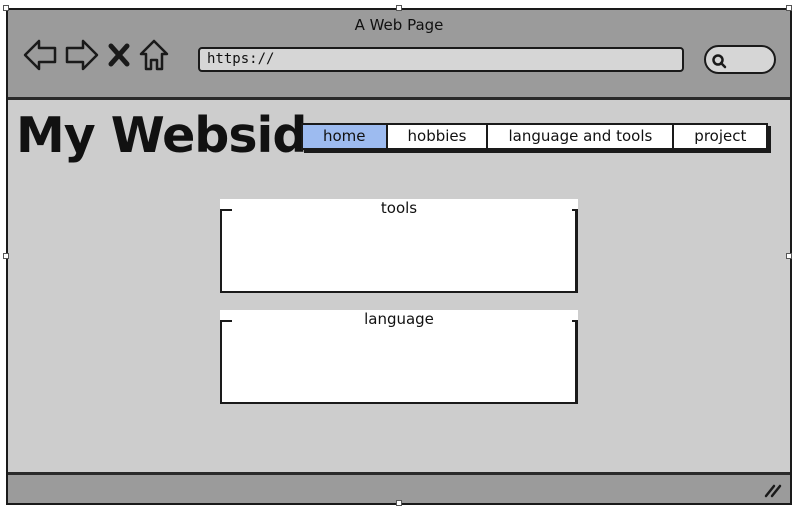 Image resolution: width=795 pixels, height=507 pixels. Describe the element at coordinates (399, 8) in the screenshot. I see `resize-handle-top` at that location.